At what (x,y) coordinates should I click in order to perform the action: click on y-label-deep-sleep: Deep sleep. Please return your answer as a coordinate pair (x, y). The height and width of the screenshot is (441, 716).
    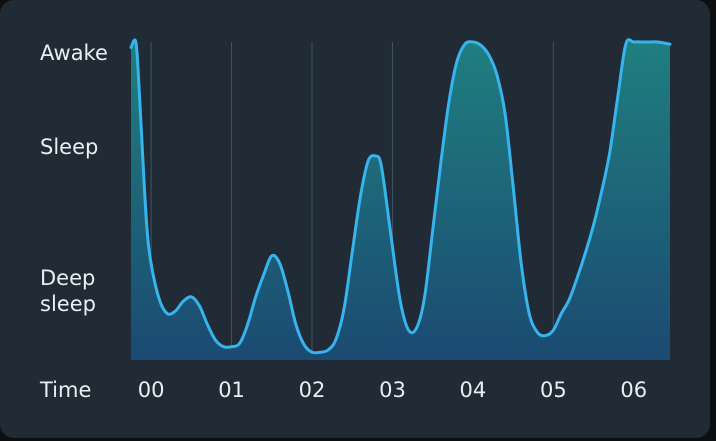
    Looking at the image, I should click on (68, 291).